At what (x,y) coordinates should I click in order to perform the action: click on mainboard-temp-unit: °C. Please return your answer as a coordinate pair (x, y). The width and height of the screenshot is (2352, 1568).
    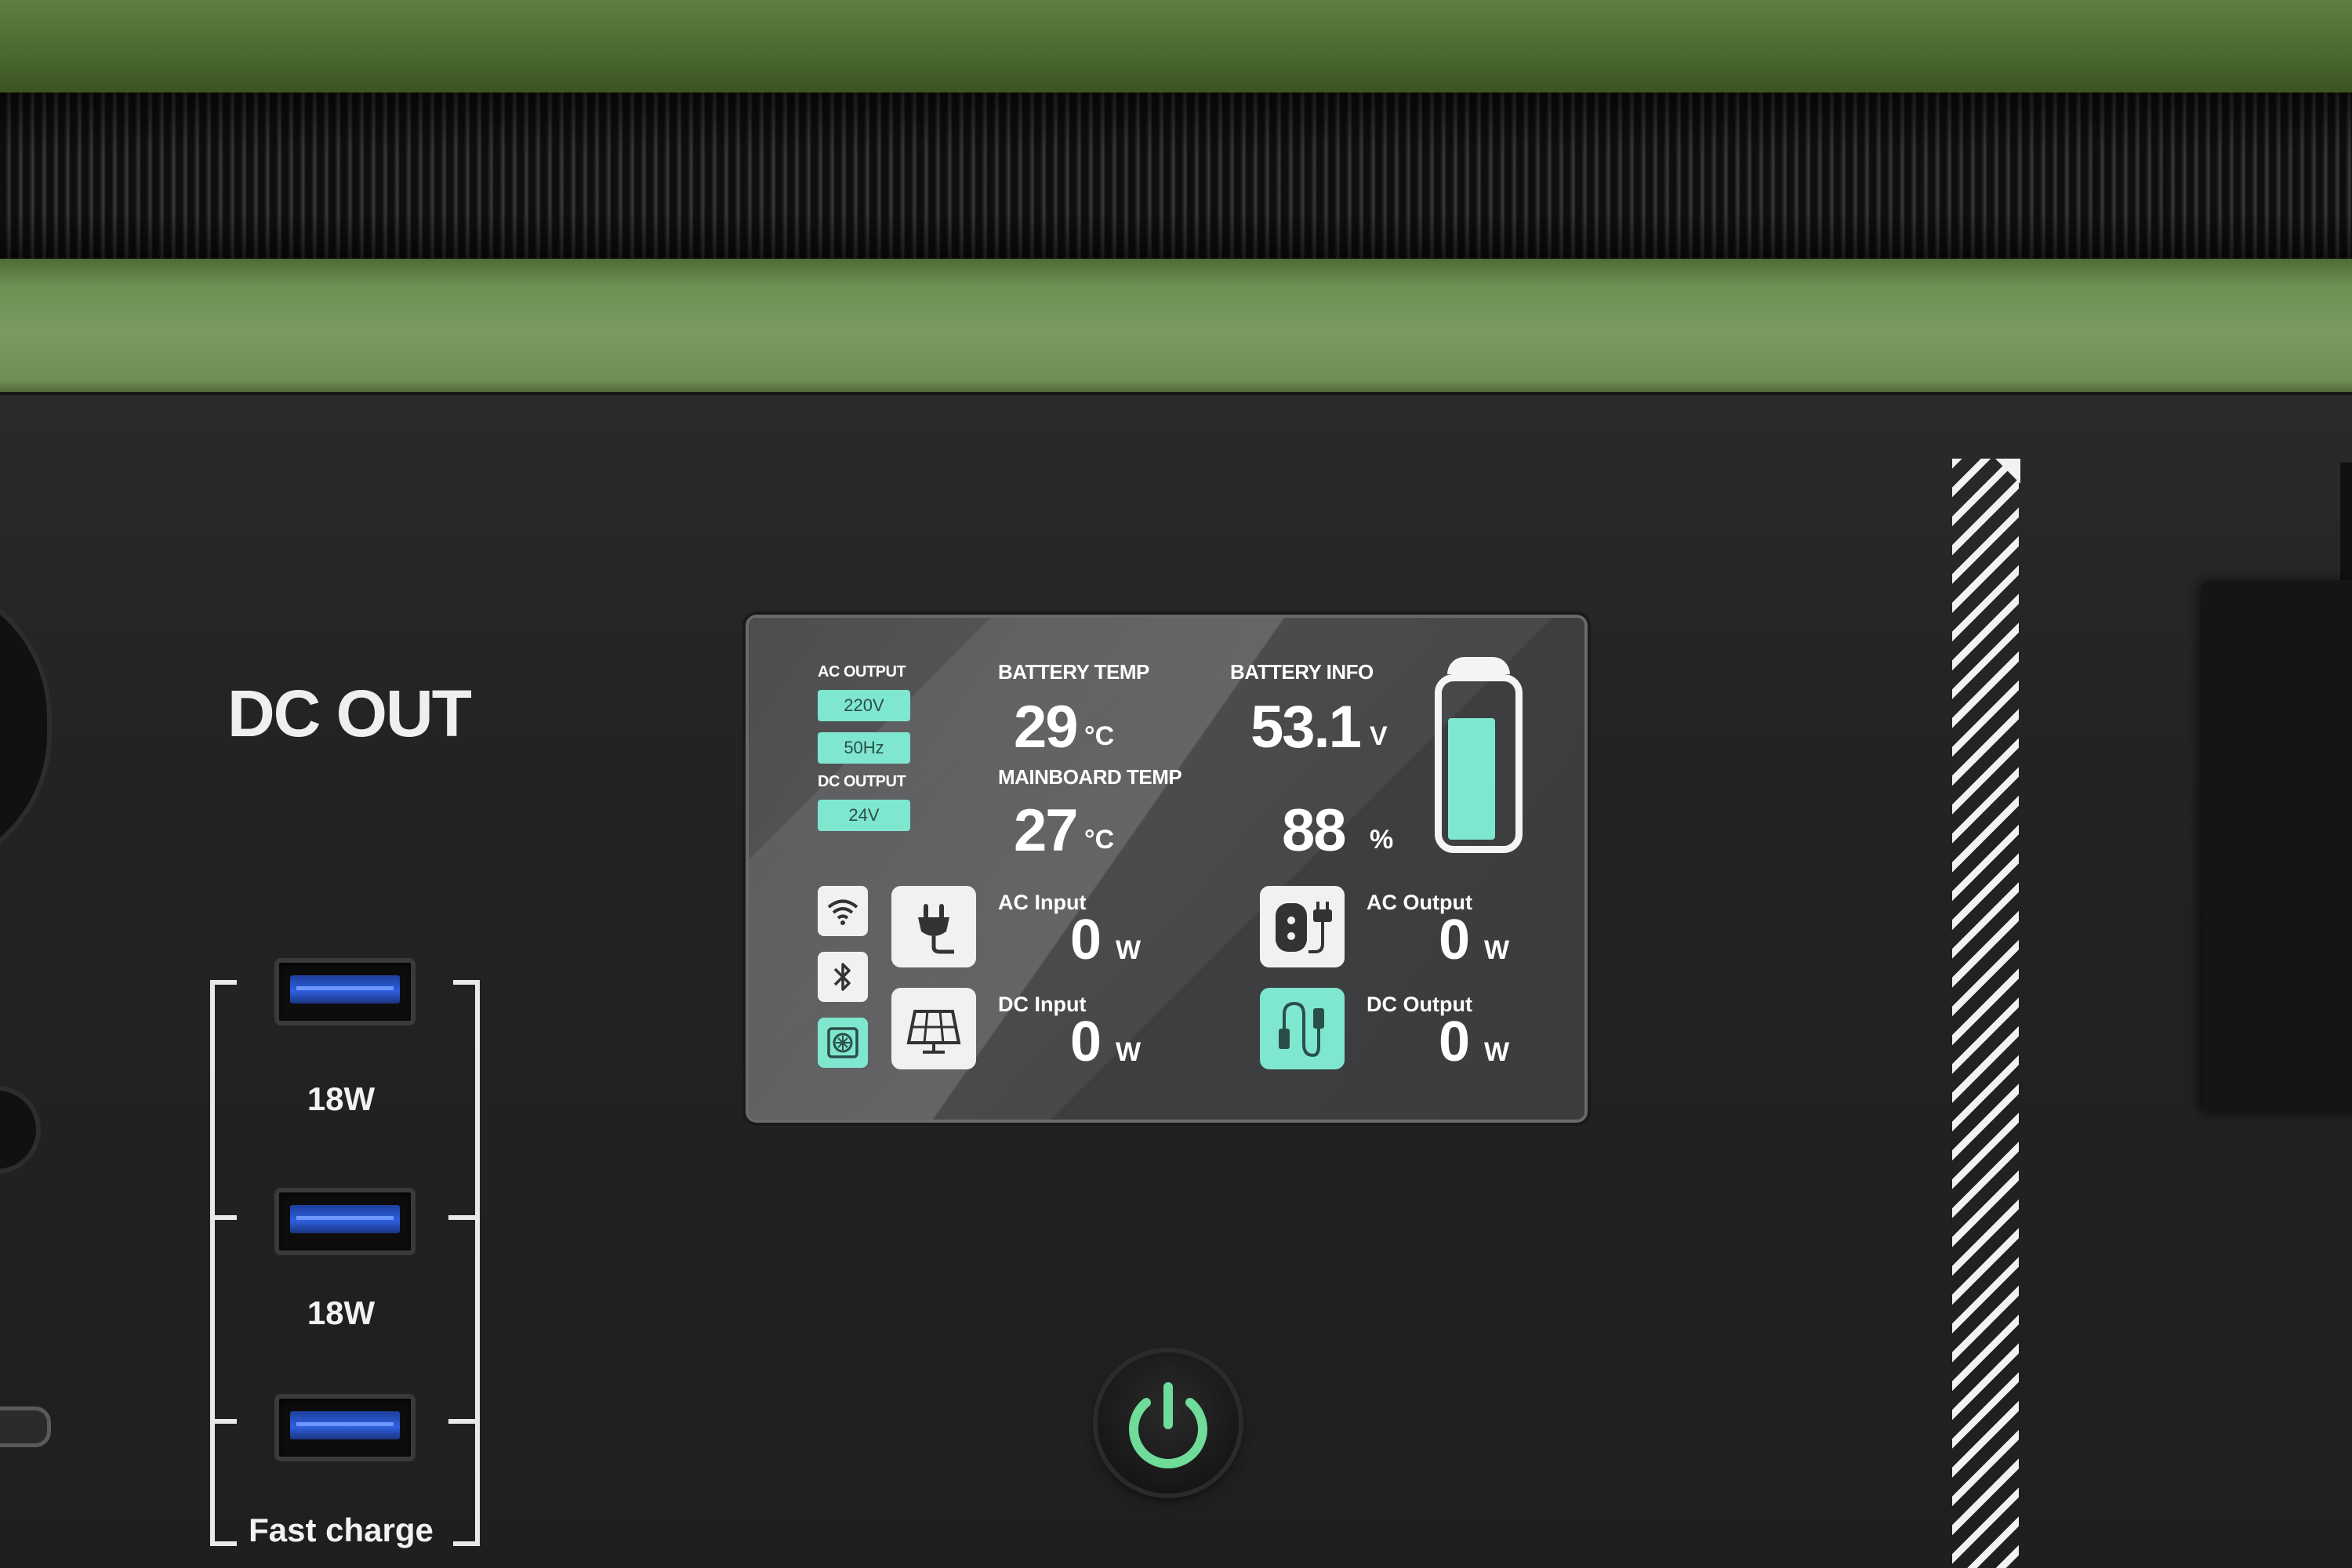
    Looking at the image, I should click on (1099, 840).